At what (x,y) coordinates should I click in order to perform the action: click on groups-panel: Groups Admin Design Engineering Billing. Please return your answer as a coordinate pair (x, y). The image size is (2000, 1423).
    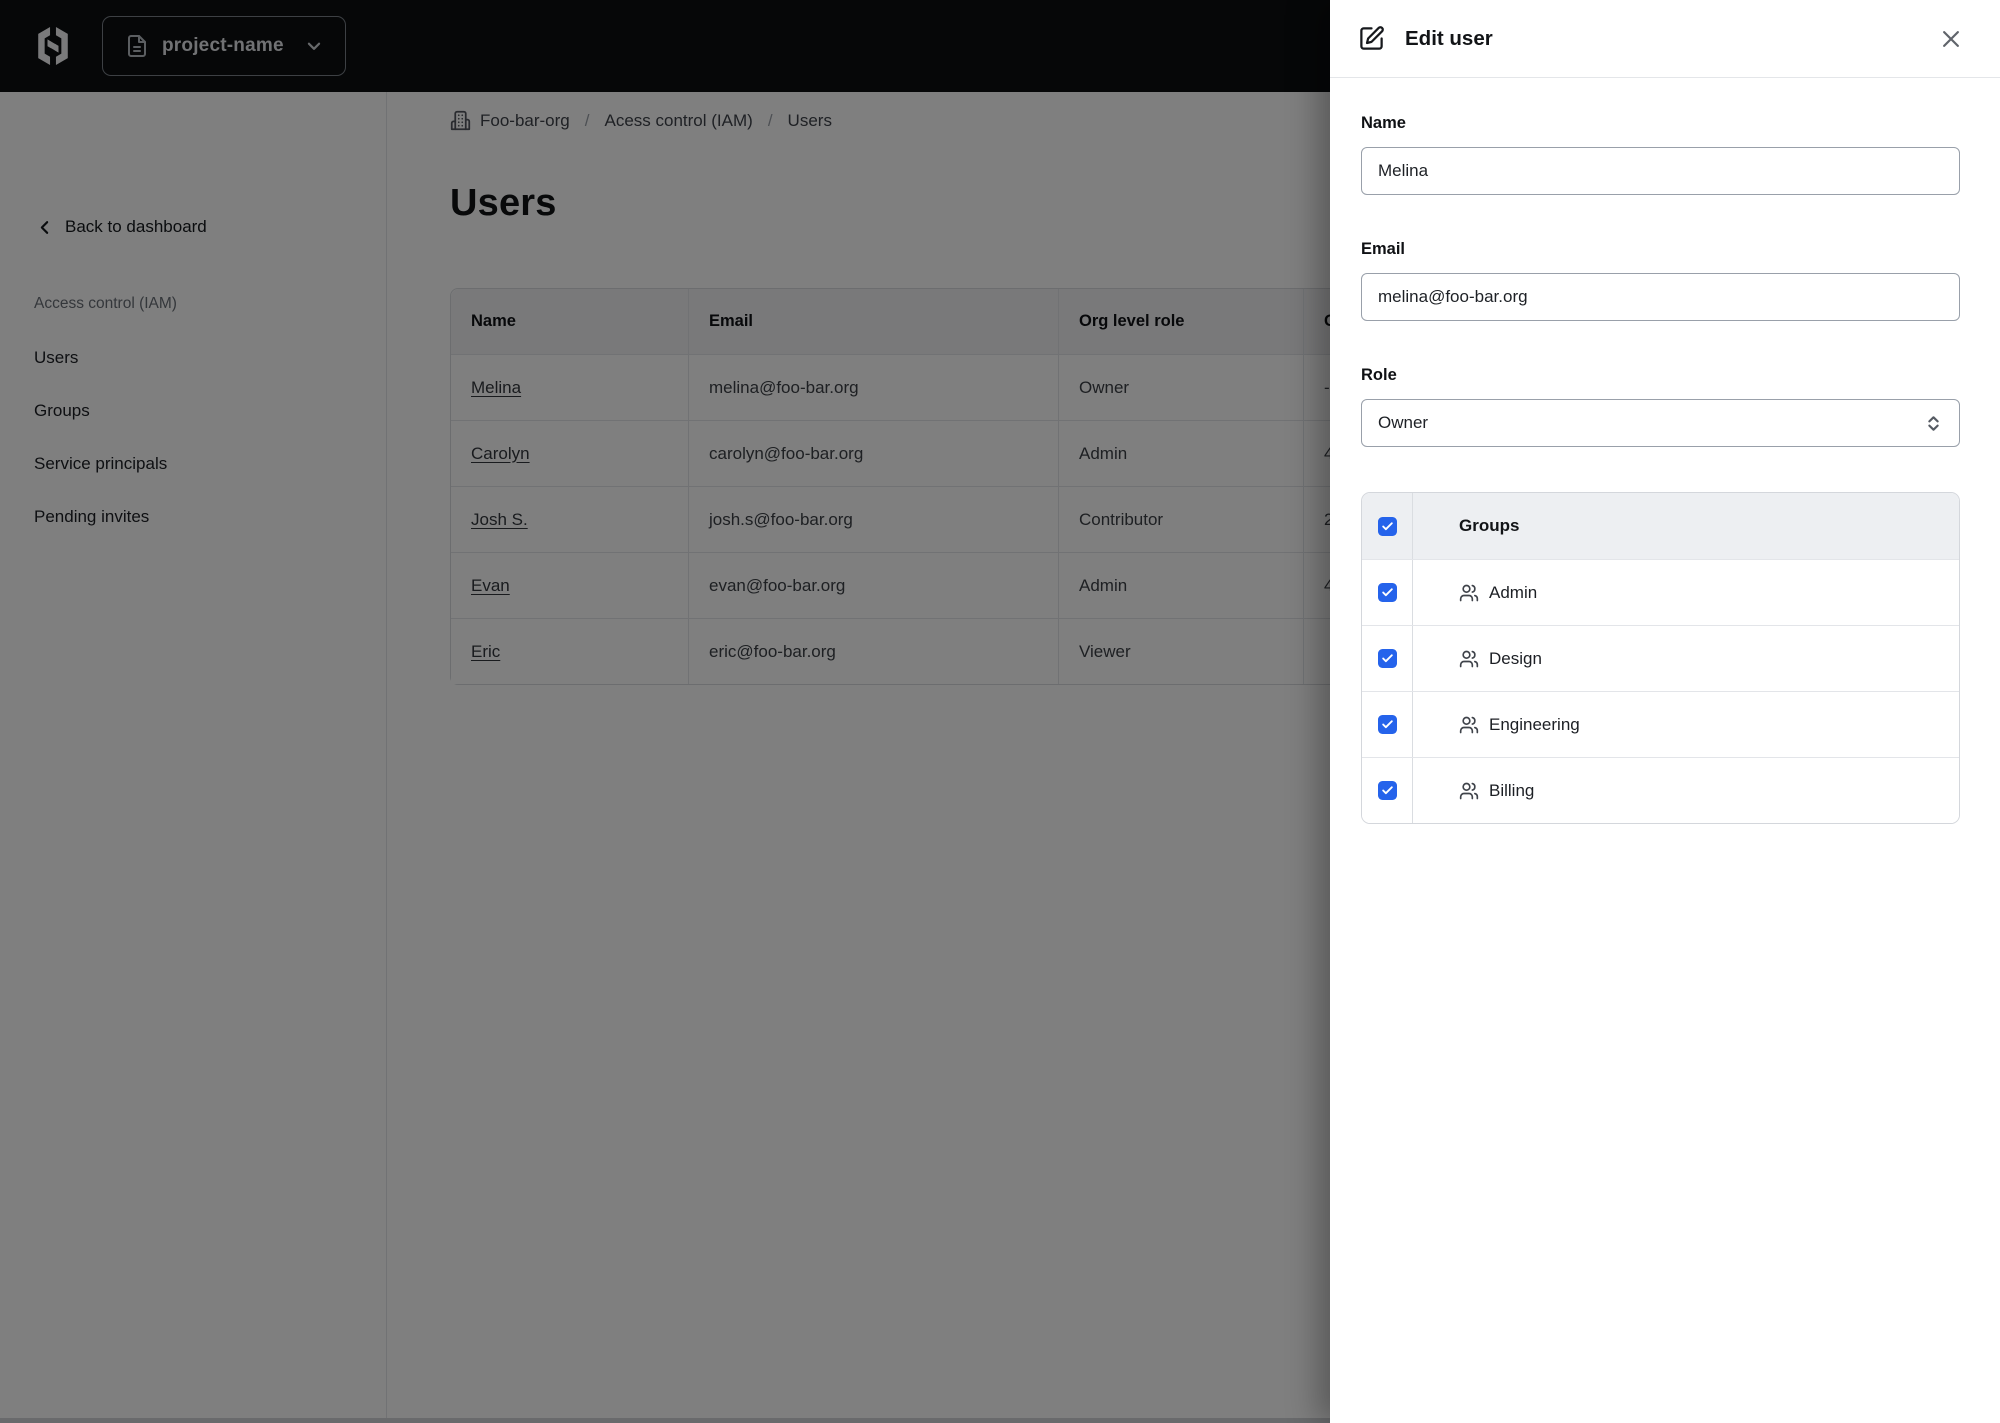
    Looking at the image, I should click on (1660, 658).